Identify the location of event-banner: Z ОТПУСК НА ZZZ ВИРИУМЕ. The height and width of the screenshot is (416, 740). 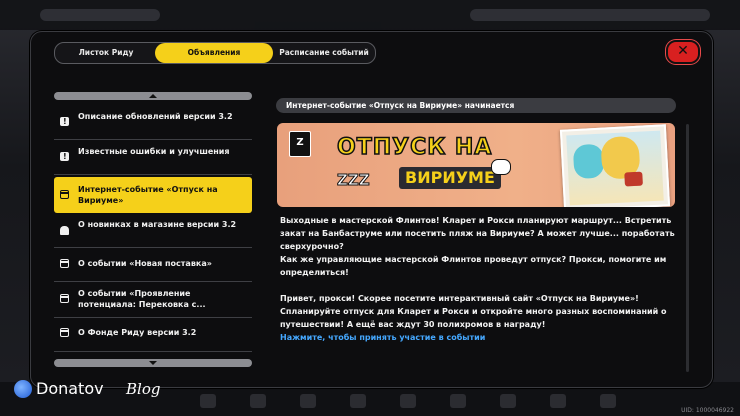
(476, 165).